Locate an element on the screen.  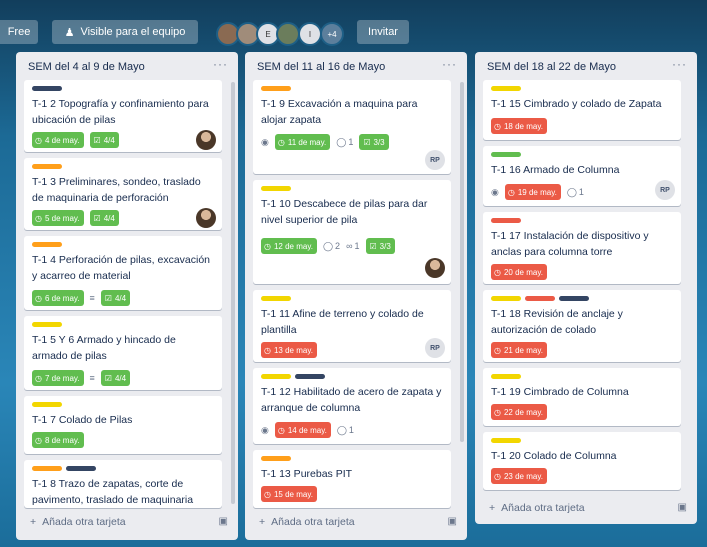
card-badges: ◷ 13 de may. is located at coordinates (289, 350).